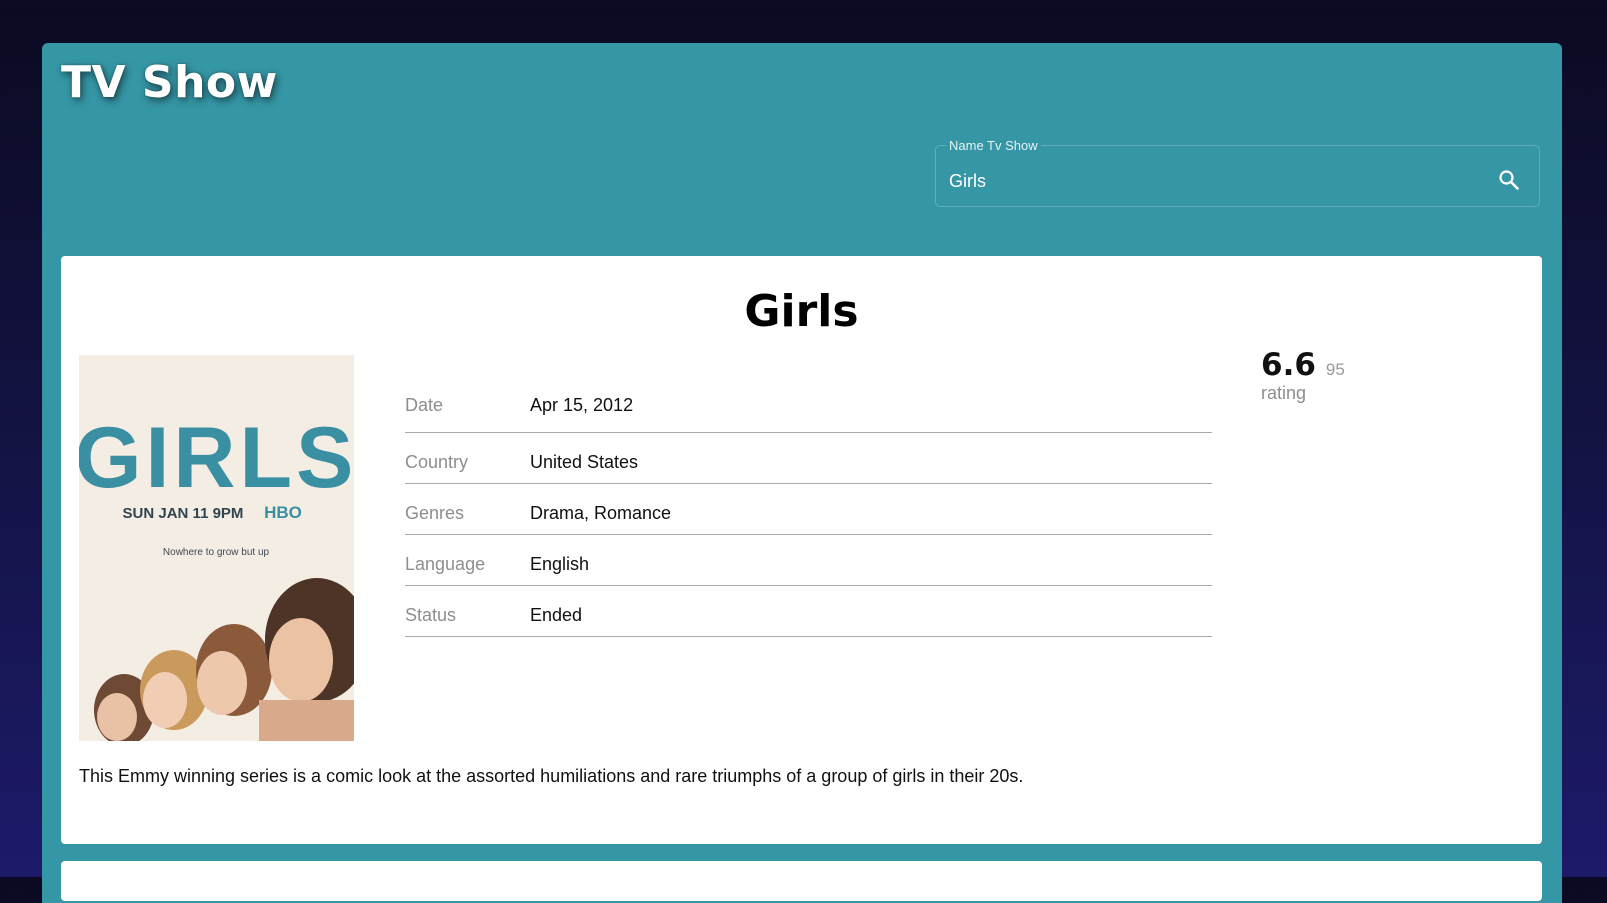 The height and width of the screenshot is (903, 1607). What do you see at coordinates (1288, 365) in the screenshot?
I see `rating-value: 6.6` at bounding box center [1288, 365].